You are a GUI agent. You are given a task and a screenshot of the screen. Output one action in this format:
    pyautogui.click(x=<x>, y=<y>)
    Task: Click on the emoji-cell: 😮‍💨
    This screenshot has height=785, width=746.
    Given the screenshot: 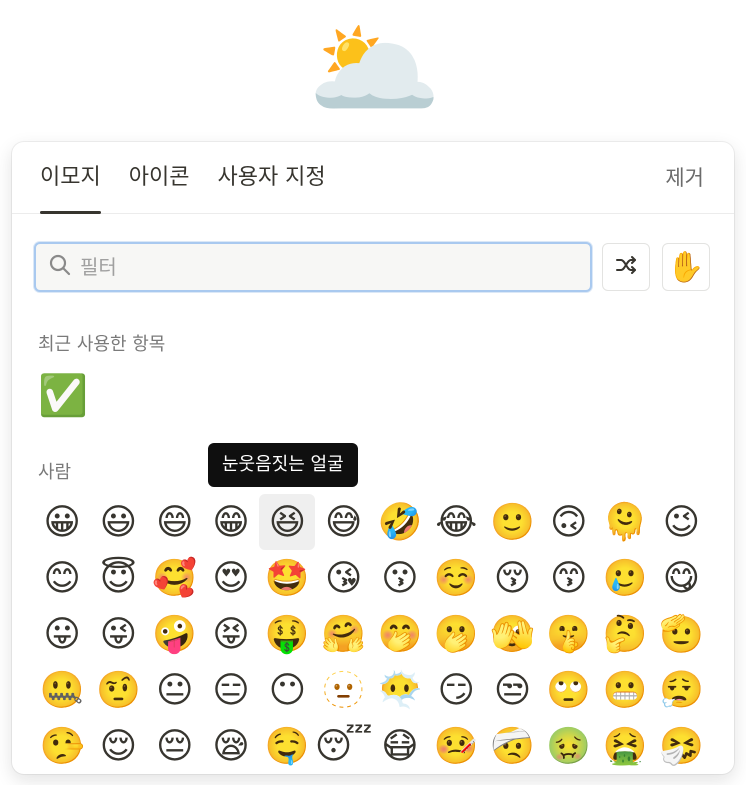 What is the action you would take?
    pyautogui.click(x=681, y=690)
    